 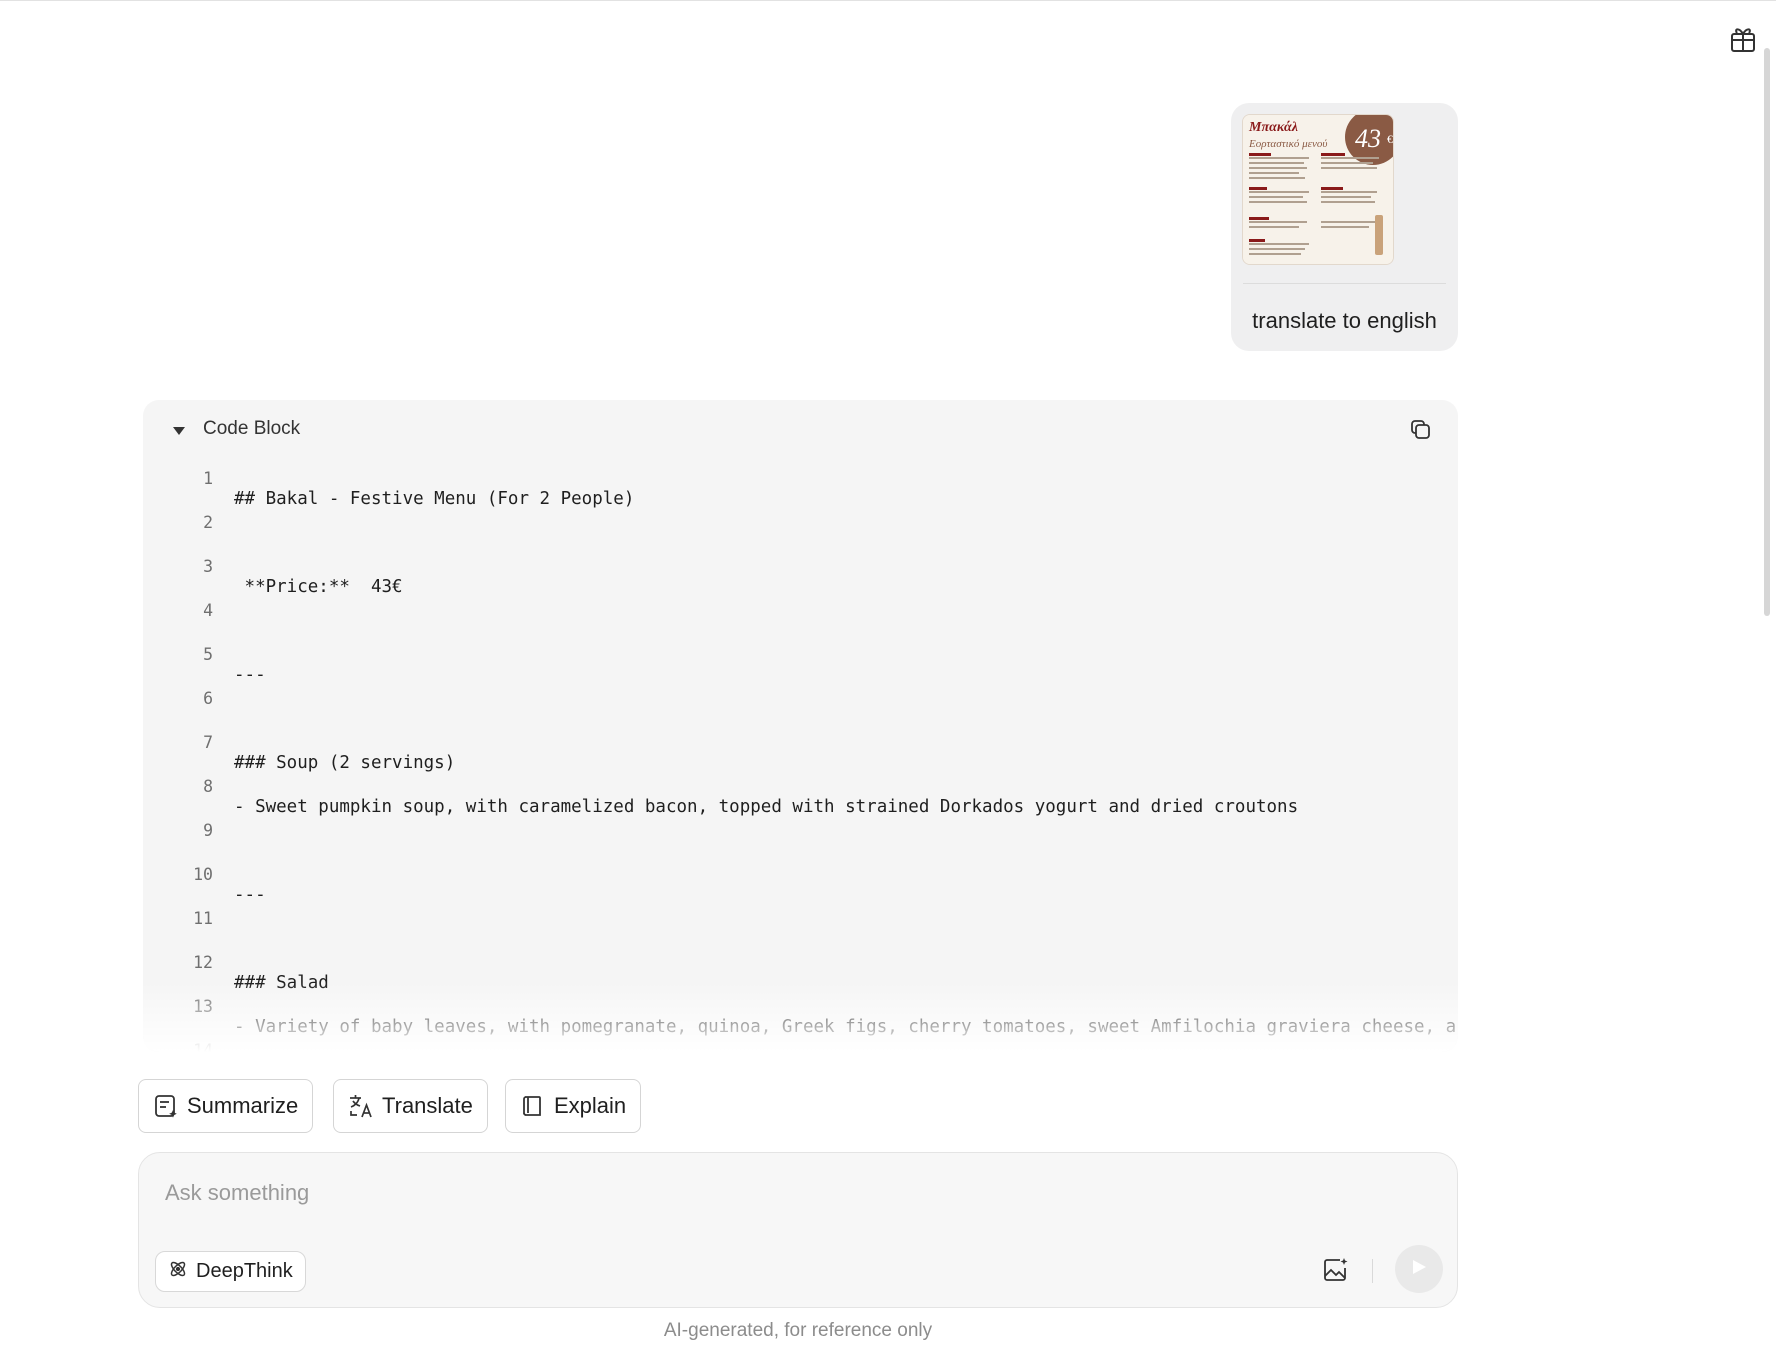 I want to click on code-line: 4, so click(x=800, y=603).